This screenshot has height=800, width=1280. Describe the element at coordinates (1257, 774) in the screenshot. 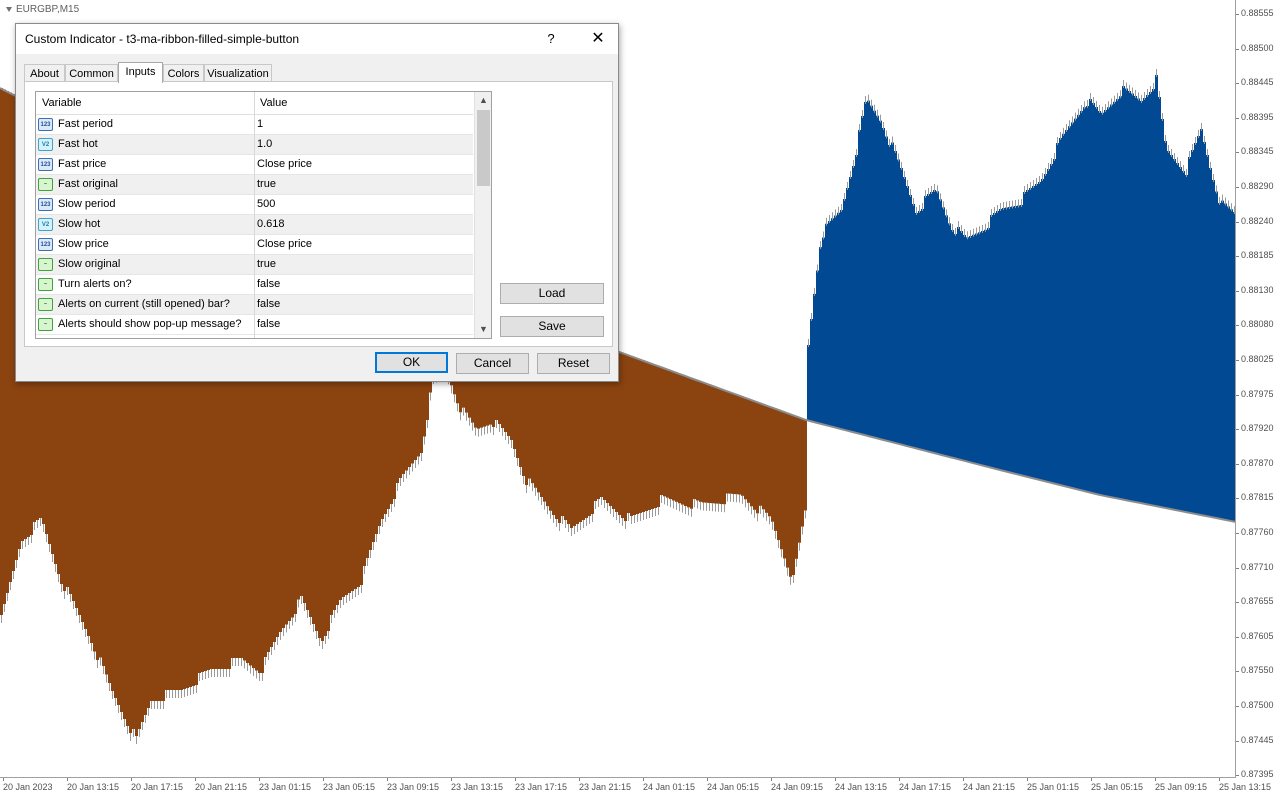

I see `price-tick-text: 0.87395` at that location.